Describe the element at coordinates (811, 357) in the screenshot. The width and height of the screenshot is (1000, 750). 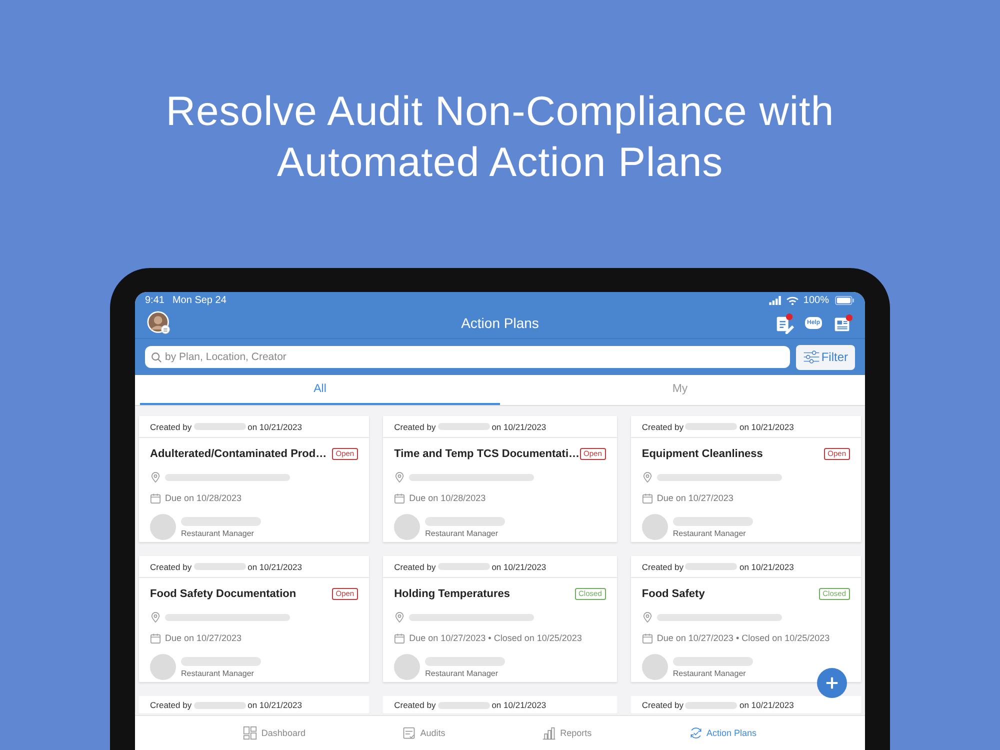
I see `sliders-icon` at that location.